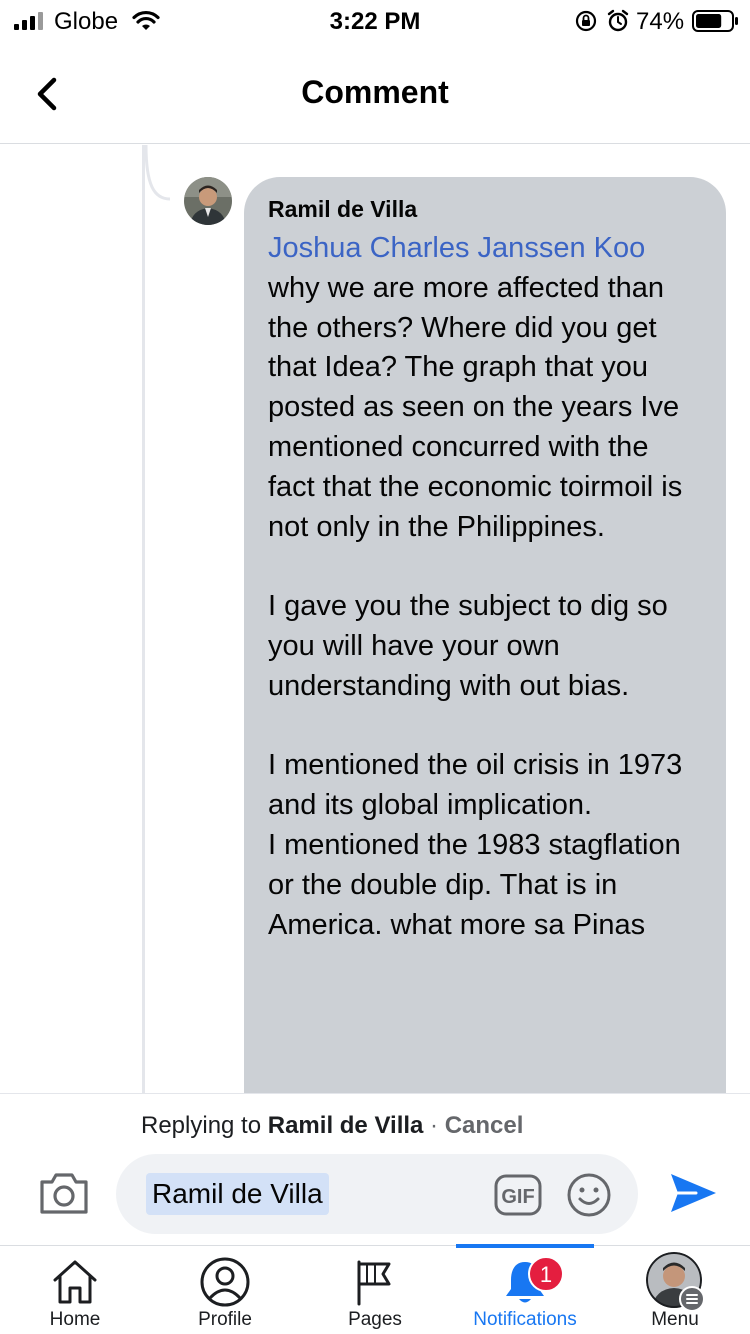  What do you see at coordinates (586, 21) in the screenshot?
I see `rotation-lock-icon` at bounding box center [586, 21].